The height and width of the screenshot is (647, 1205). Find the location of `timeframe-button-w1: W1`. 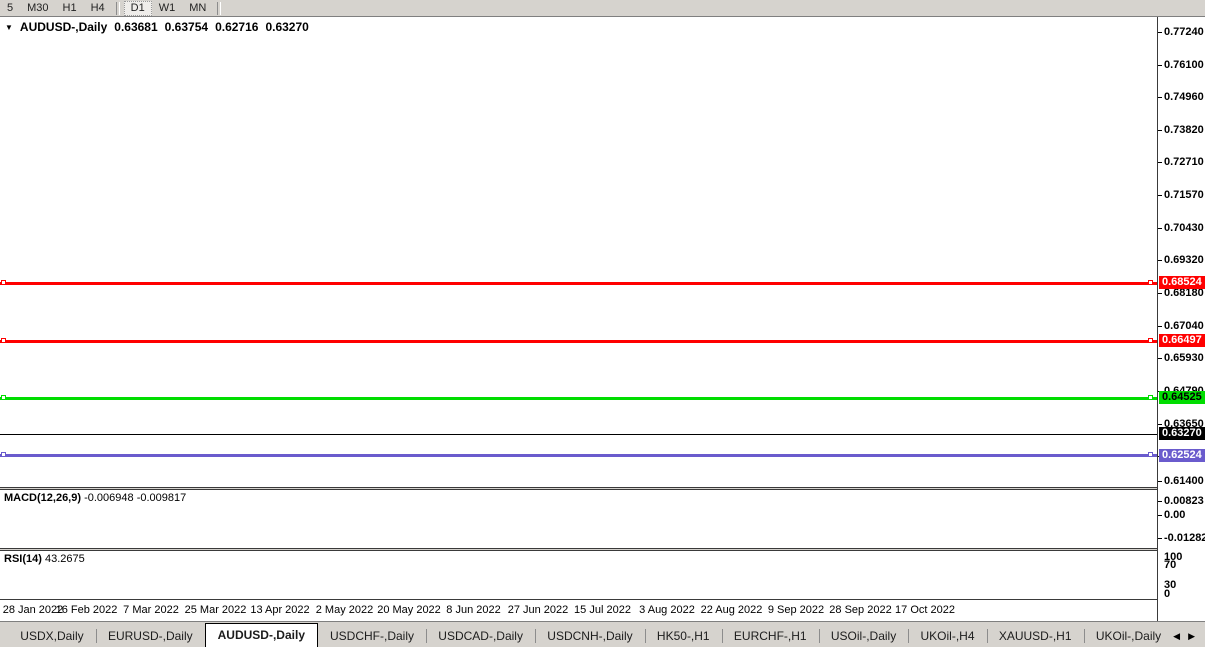

timeframe-button-w1: W1 is located at coordinates (167, 8).